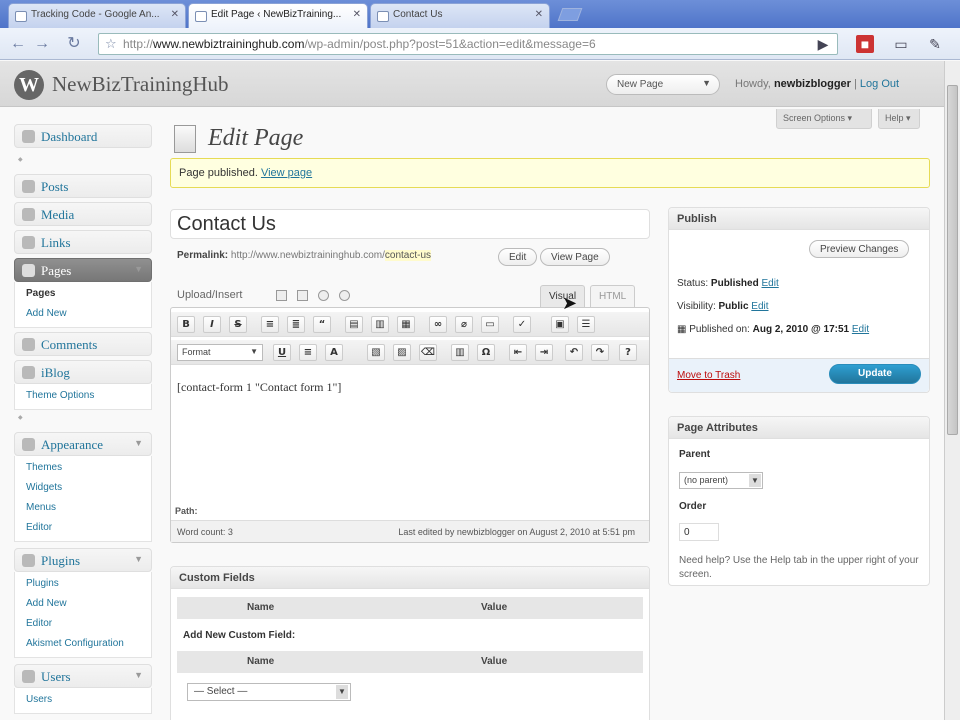 This screenshot has height=720, width=960. Describe the element at coordinates (799, 428) in the screenshot. I see `page-attributes-title: Page Attributes` at that location.